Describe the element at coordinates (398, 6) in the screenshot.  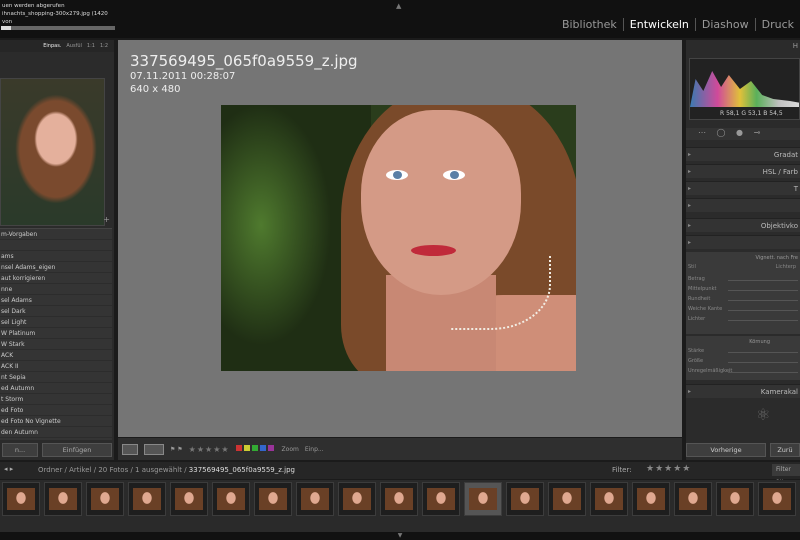
I see `collapse-top-arrow-icon: ▲` at that location.